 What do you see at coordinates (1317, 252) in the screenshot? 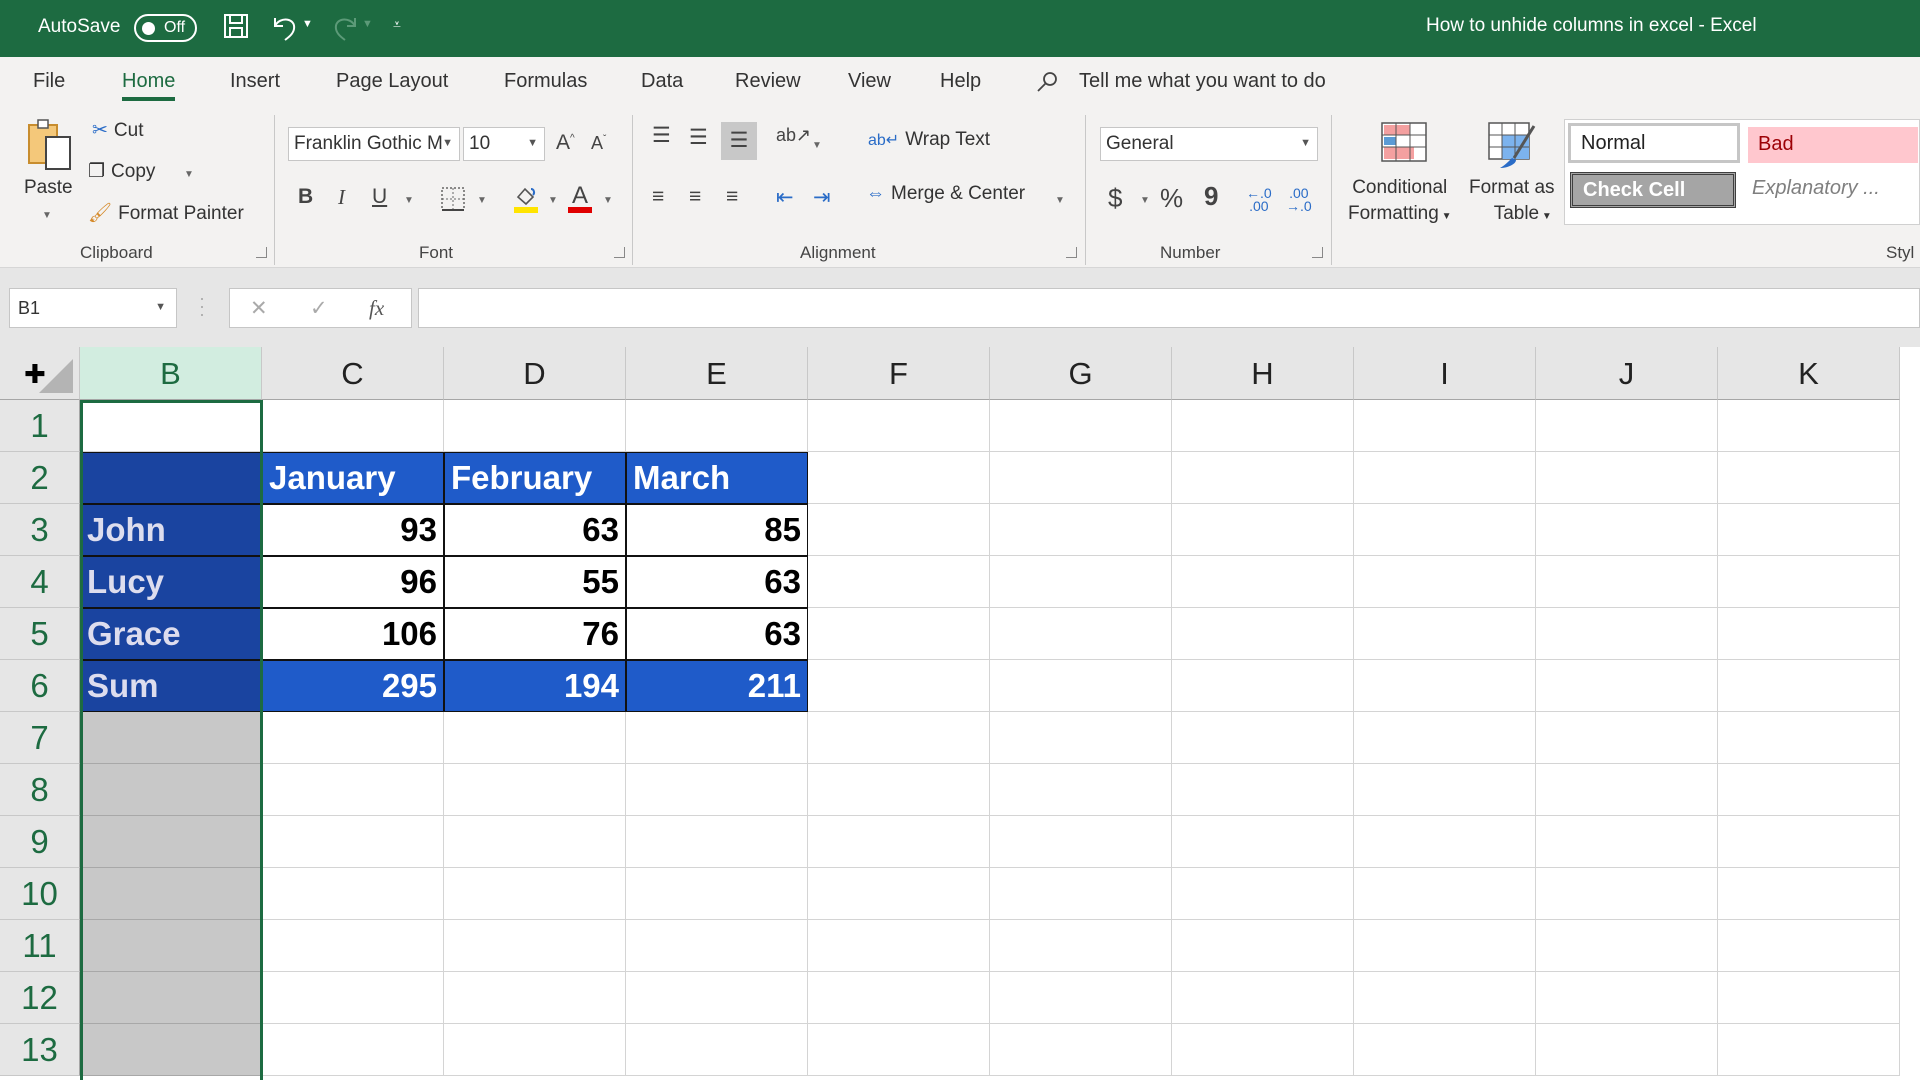
I see `number-launcher-icon` at bounding box center [1317, 252].